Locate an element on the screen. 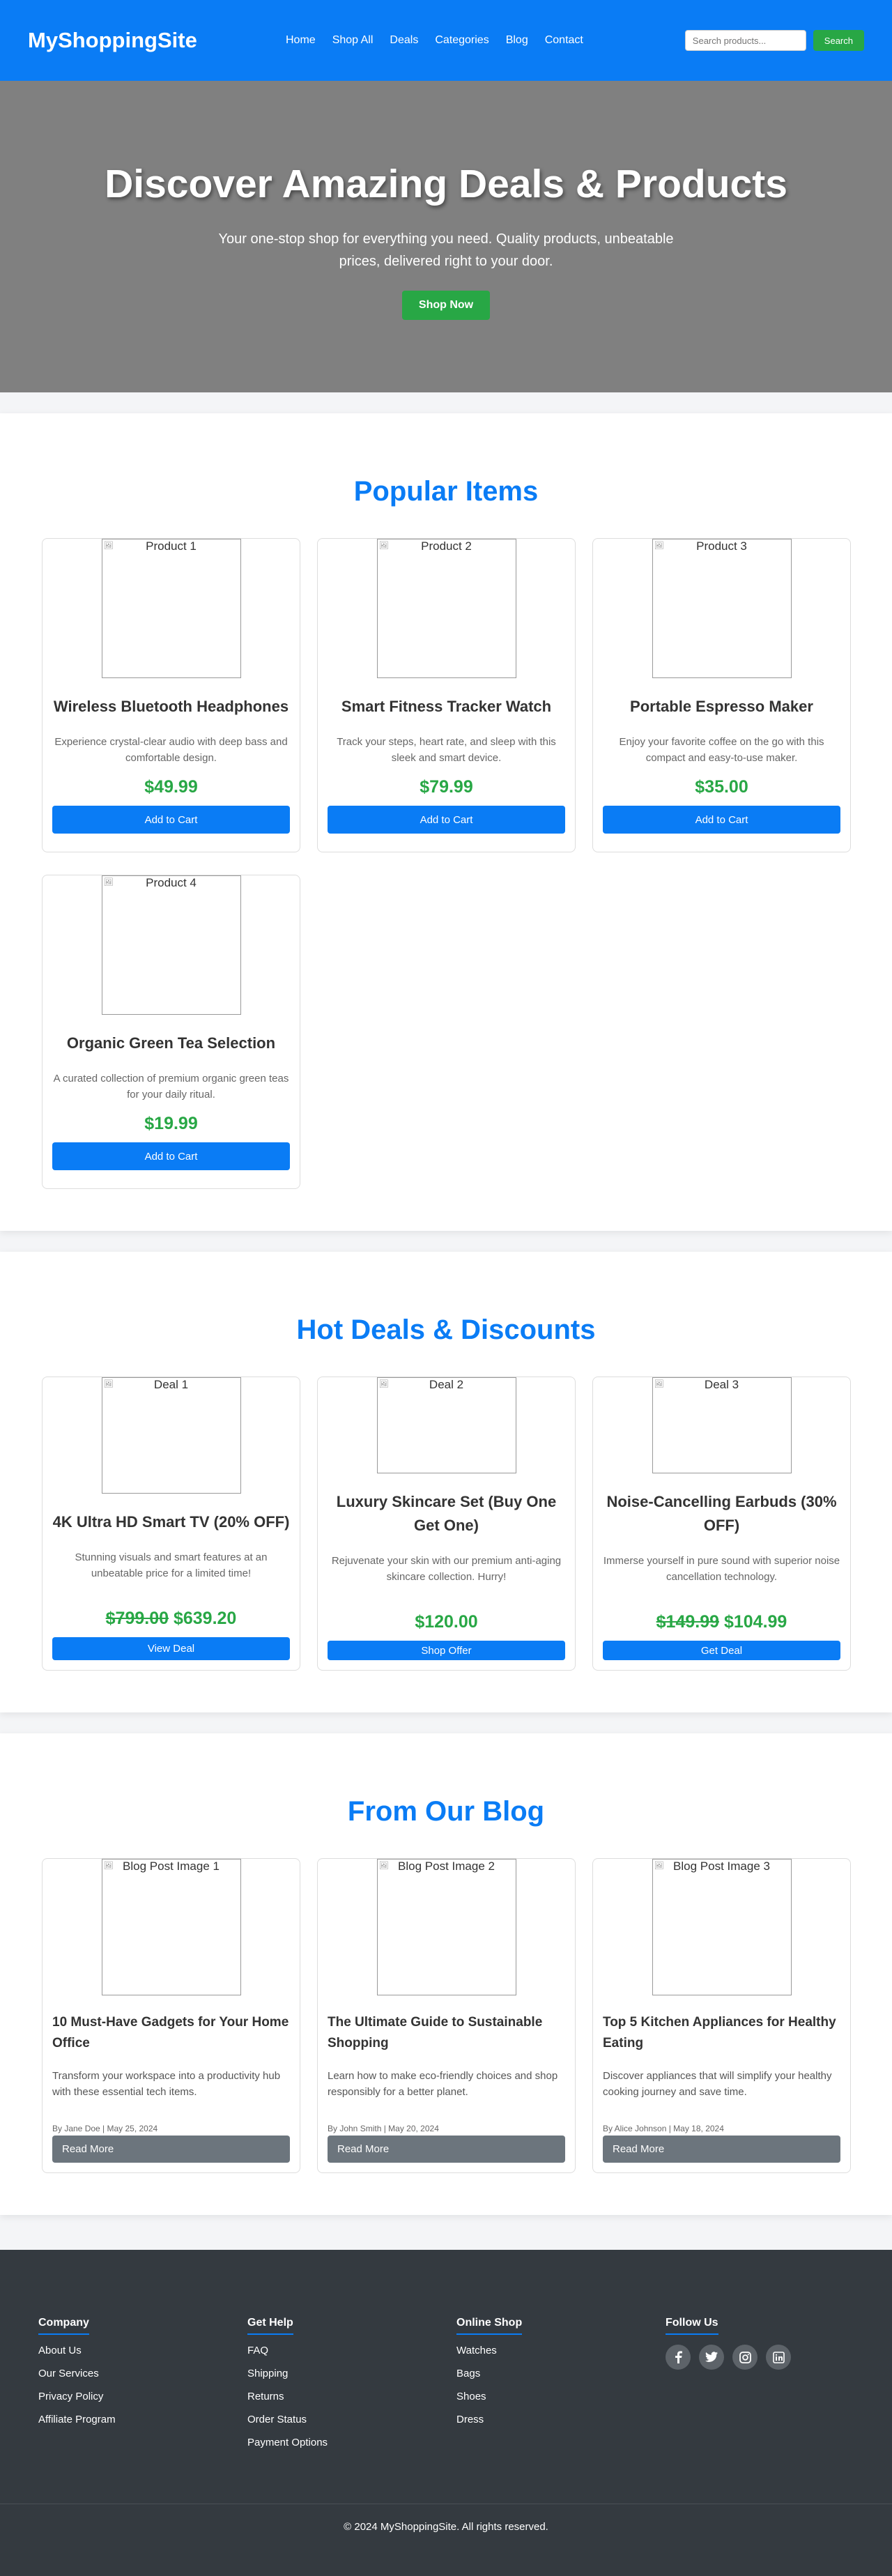 This screenshot has width=892, height=2576. twitter-icon is located at coordinates (711, 2357).